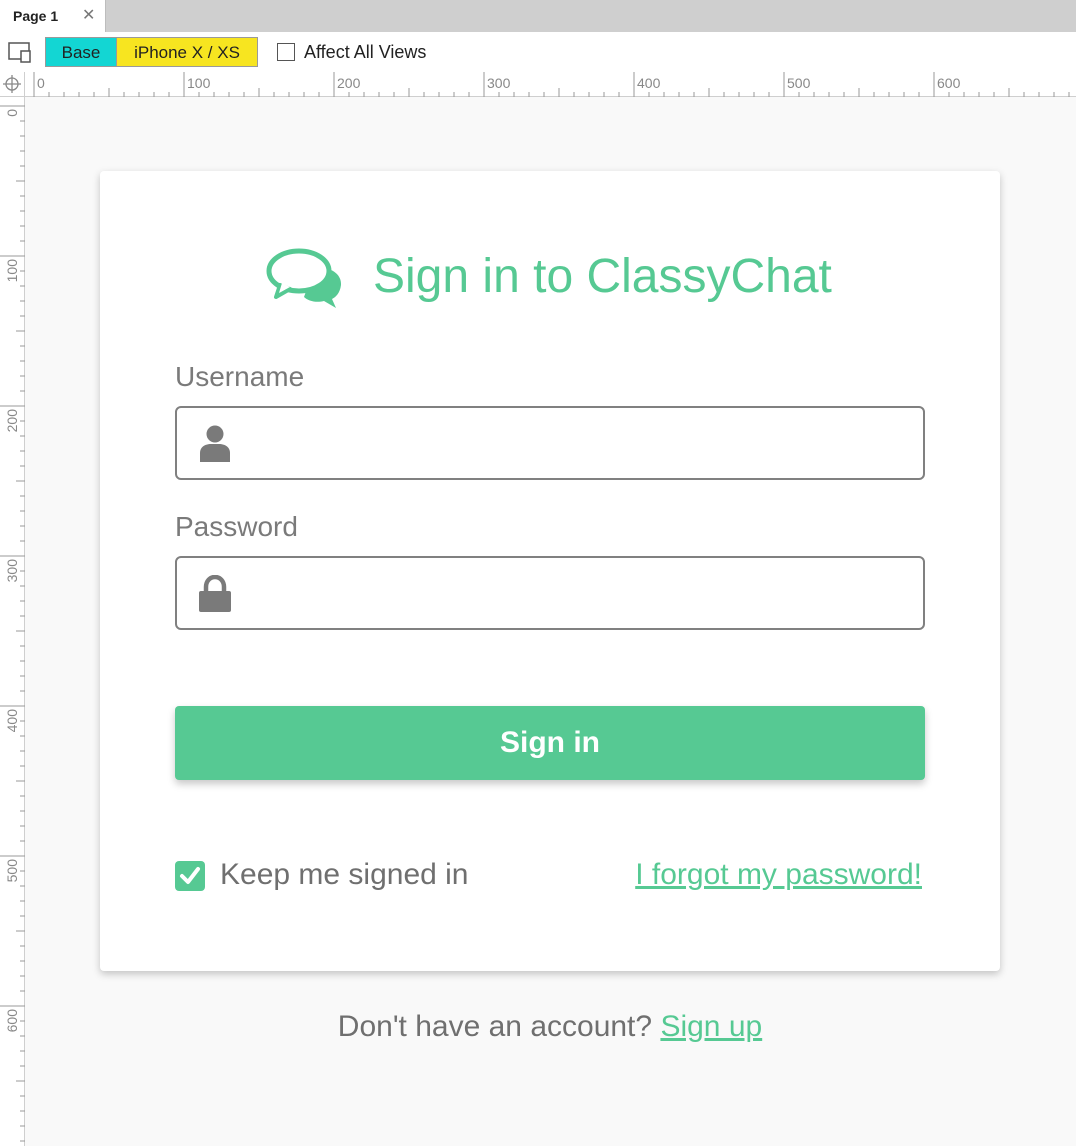 Image resolution: width=1076 pixels, height=1146 pixels. Describe the element at coordinates (495, 1026) in the screenshot. I see `signup-prompt-text: Don't have an account?` at that location.